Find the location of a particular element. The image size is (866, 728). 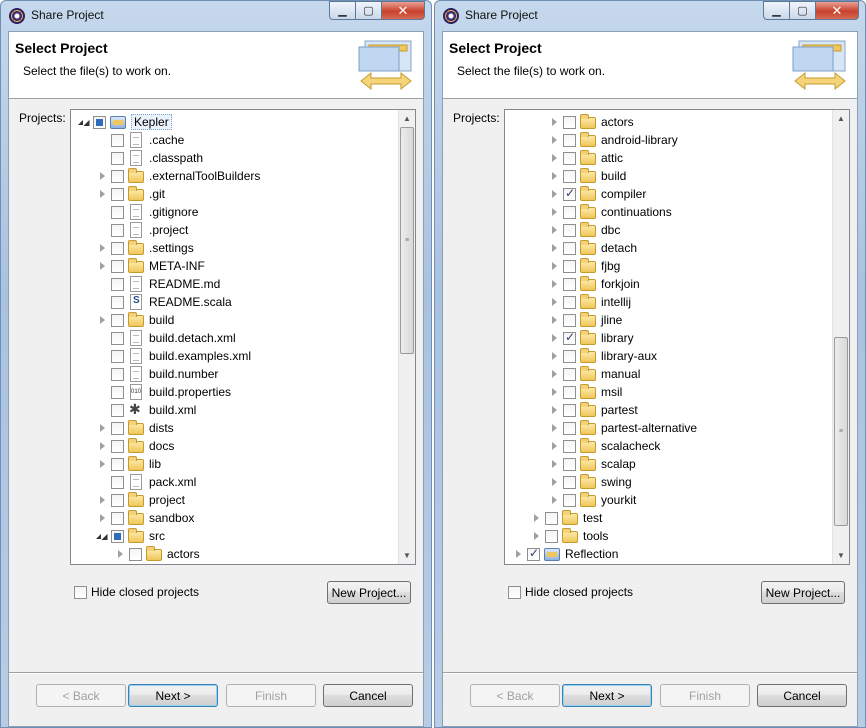

tree-item: project is located at coordinates (234, 500).